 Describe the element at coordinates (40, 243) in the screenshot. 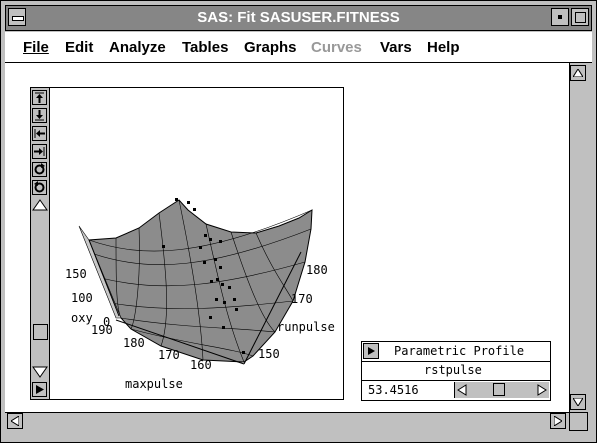

I see `rotation-toolbar` at that location.